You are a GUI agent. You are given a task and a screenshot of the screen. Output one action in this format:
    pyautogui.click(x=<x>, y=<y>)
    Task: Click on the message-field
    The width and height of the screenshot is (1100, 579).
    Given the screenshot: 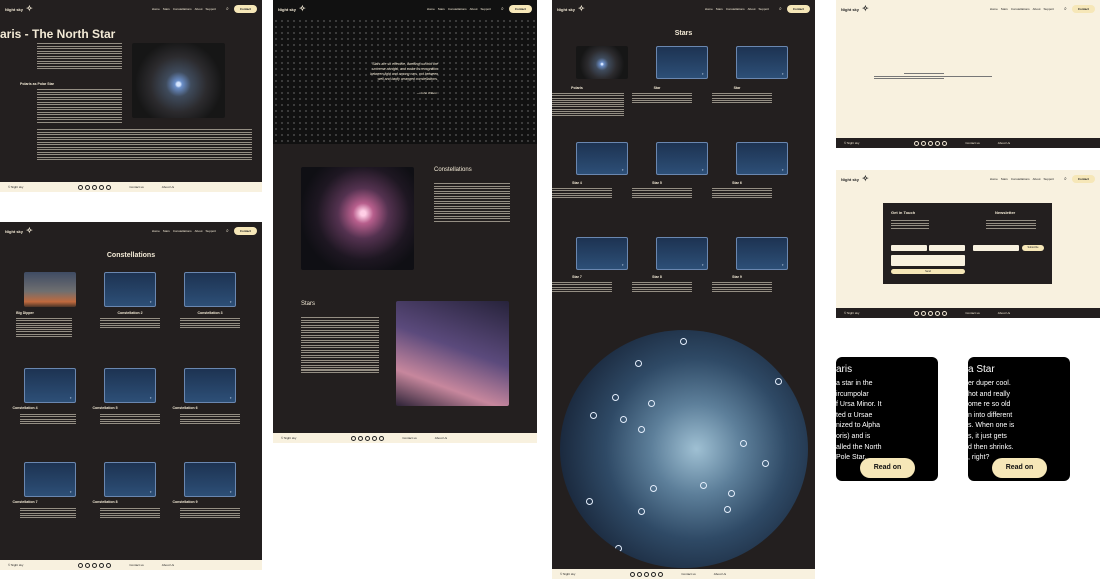 What is the action you would take?
    pyautogui.click(x=928, y=260)
    